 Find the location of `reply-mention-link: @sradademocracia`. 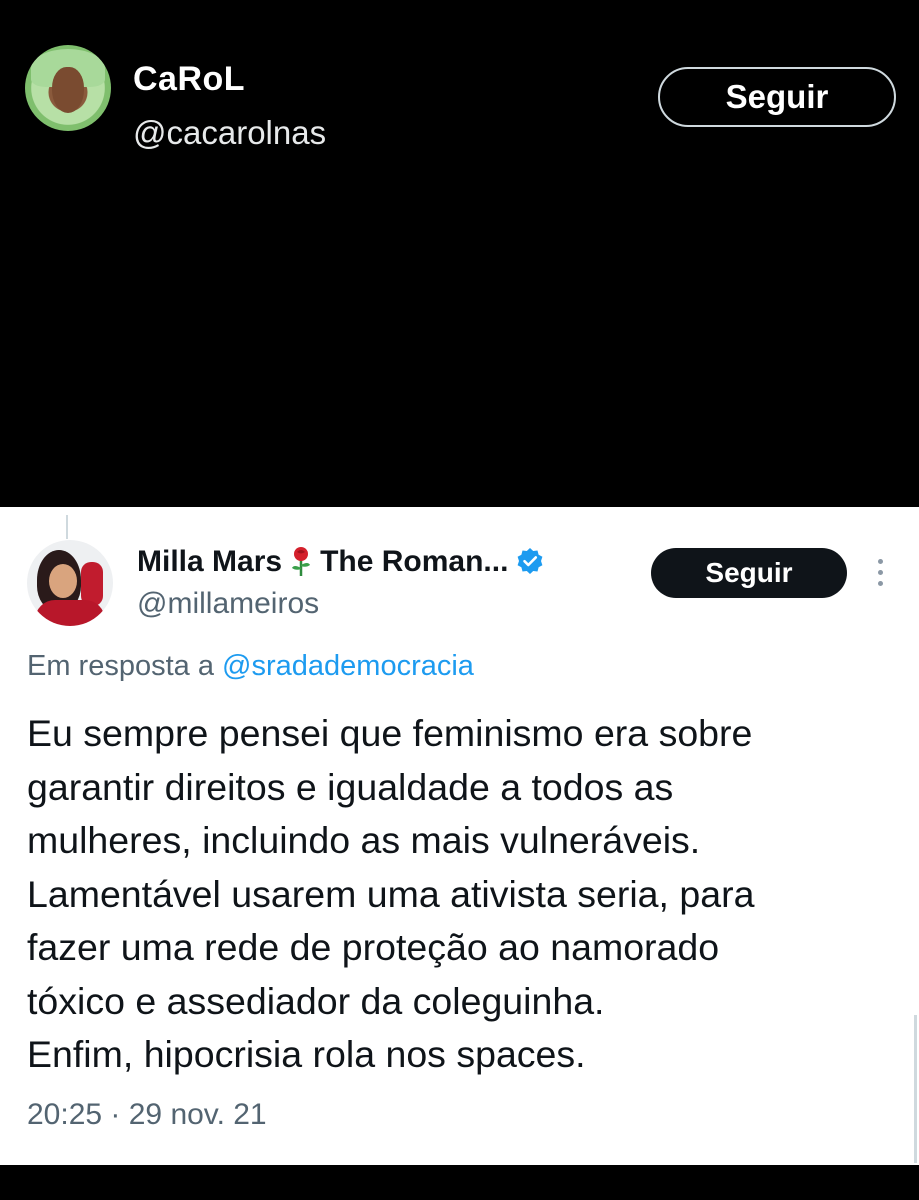

reply-mention-link: @sradademocracia is located at coordinates (348, 666).